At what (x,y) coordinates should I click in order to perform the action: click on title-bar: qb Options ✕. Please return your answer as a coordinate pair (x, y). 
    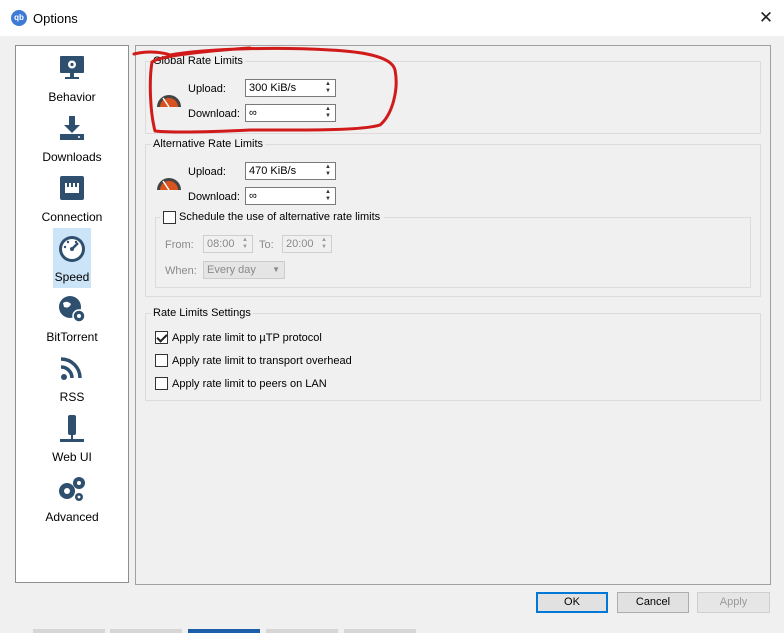
    Looking at the image, I should click on (392, 18).